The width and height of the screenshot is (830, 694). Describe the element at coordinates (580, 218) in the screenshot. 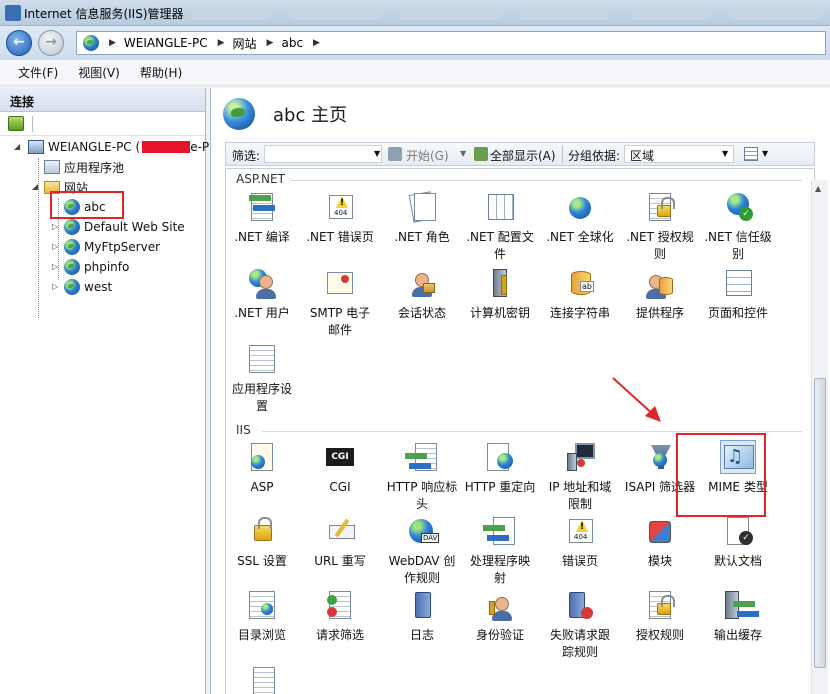

I see `feature-net-globalization: .NET 全球化` at that location.